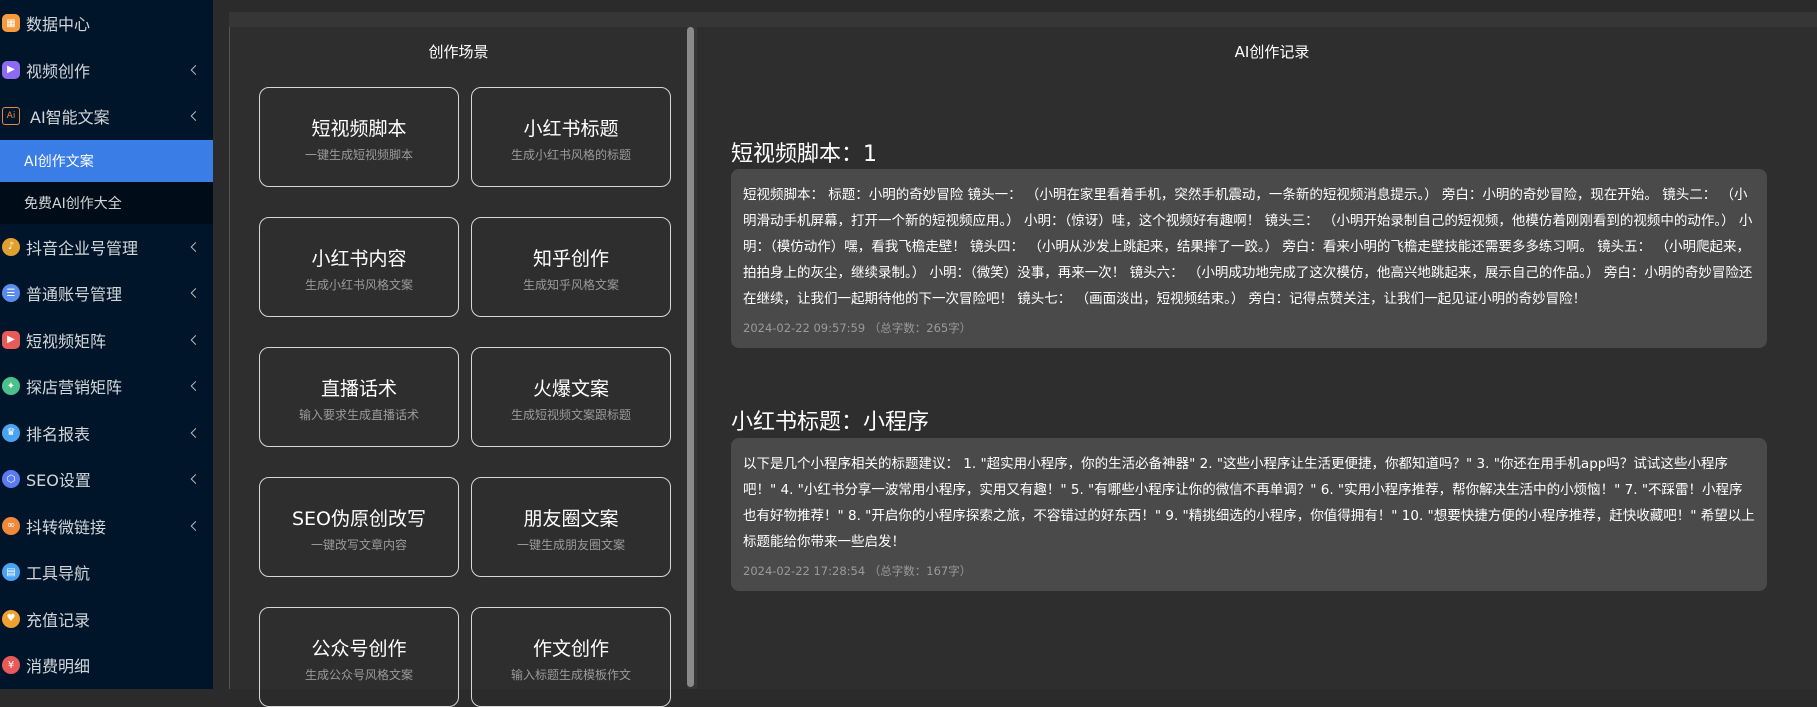  I want to click on scene-card-live-script: 直播话术 输入要求生成直播话术, so click(359, 397).